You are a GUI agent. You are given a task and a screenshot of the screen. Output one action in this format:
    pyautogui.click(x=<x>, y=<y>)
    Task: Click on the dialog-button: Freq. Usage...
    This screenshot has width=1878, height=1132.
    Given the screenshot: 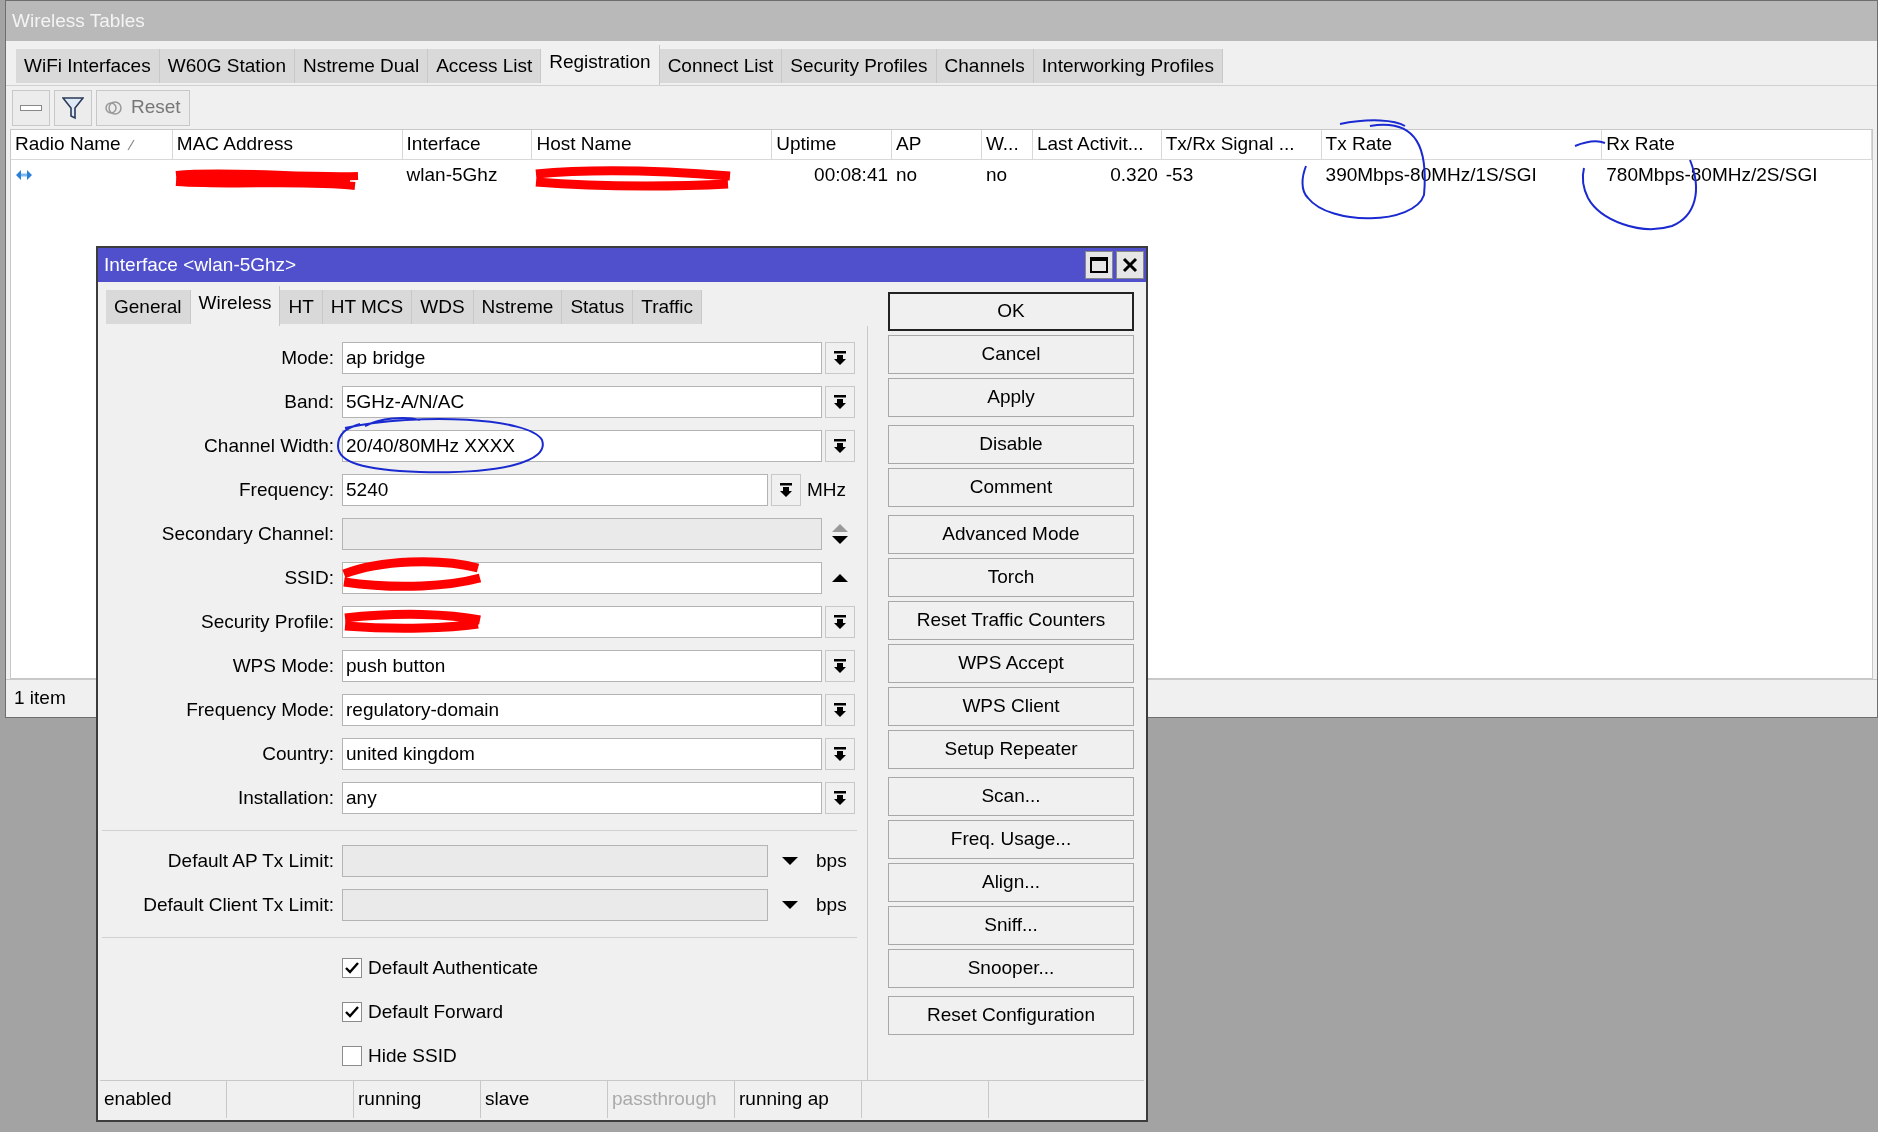 What is the action you would take?
    pyautogui.click(x=1011, y=839)
    